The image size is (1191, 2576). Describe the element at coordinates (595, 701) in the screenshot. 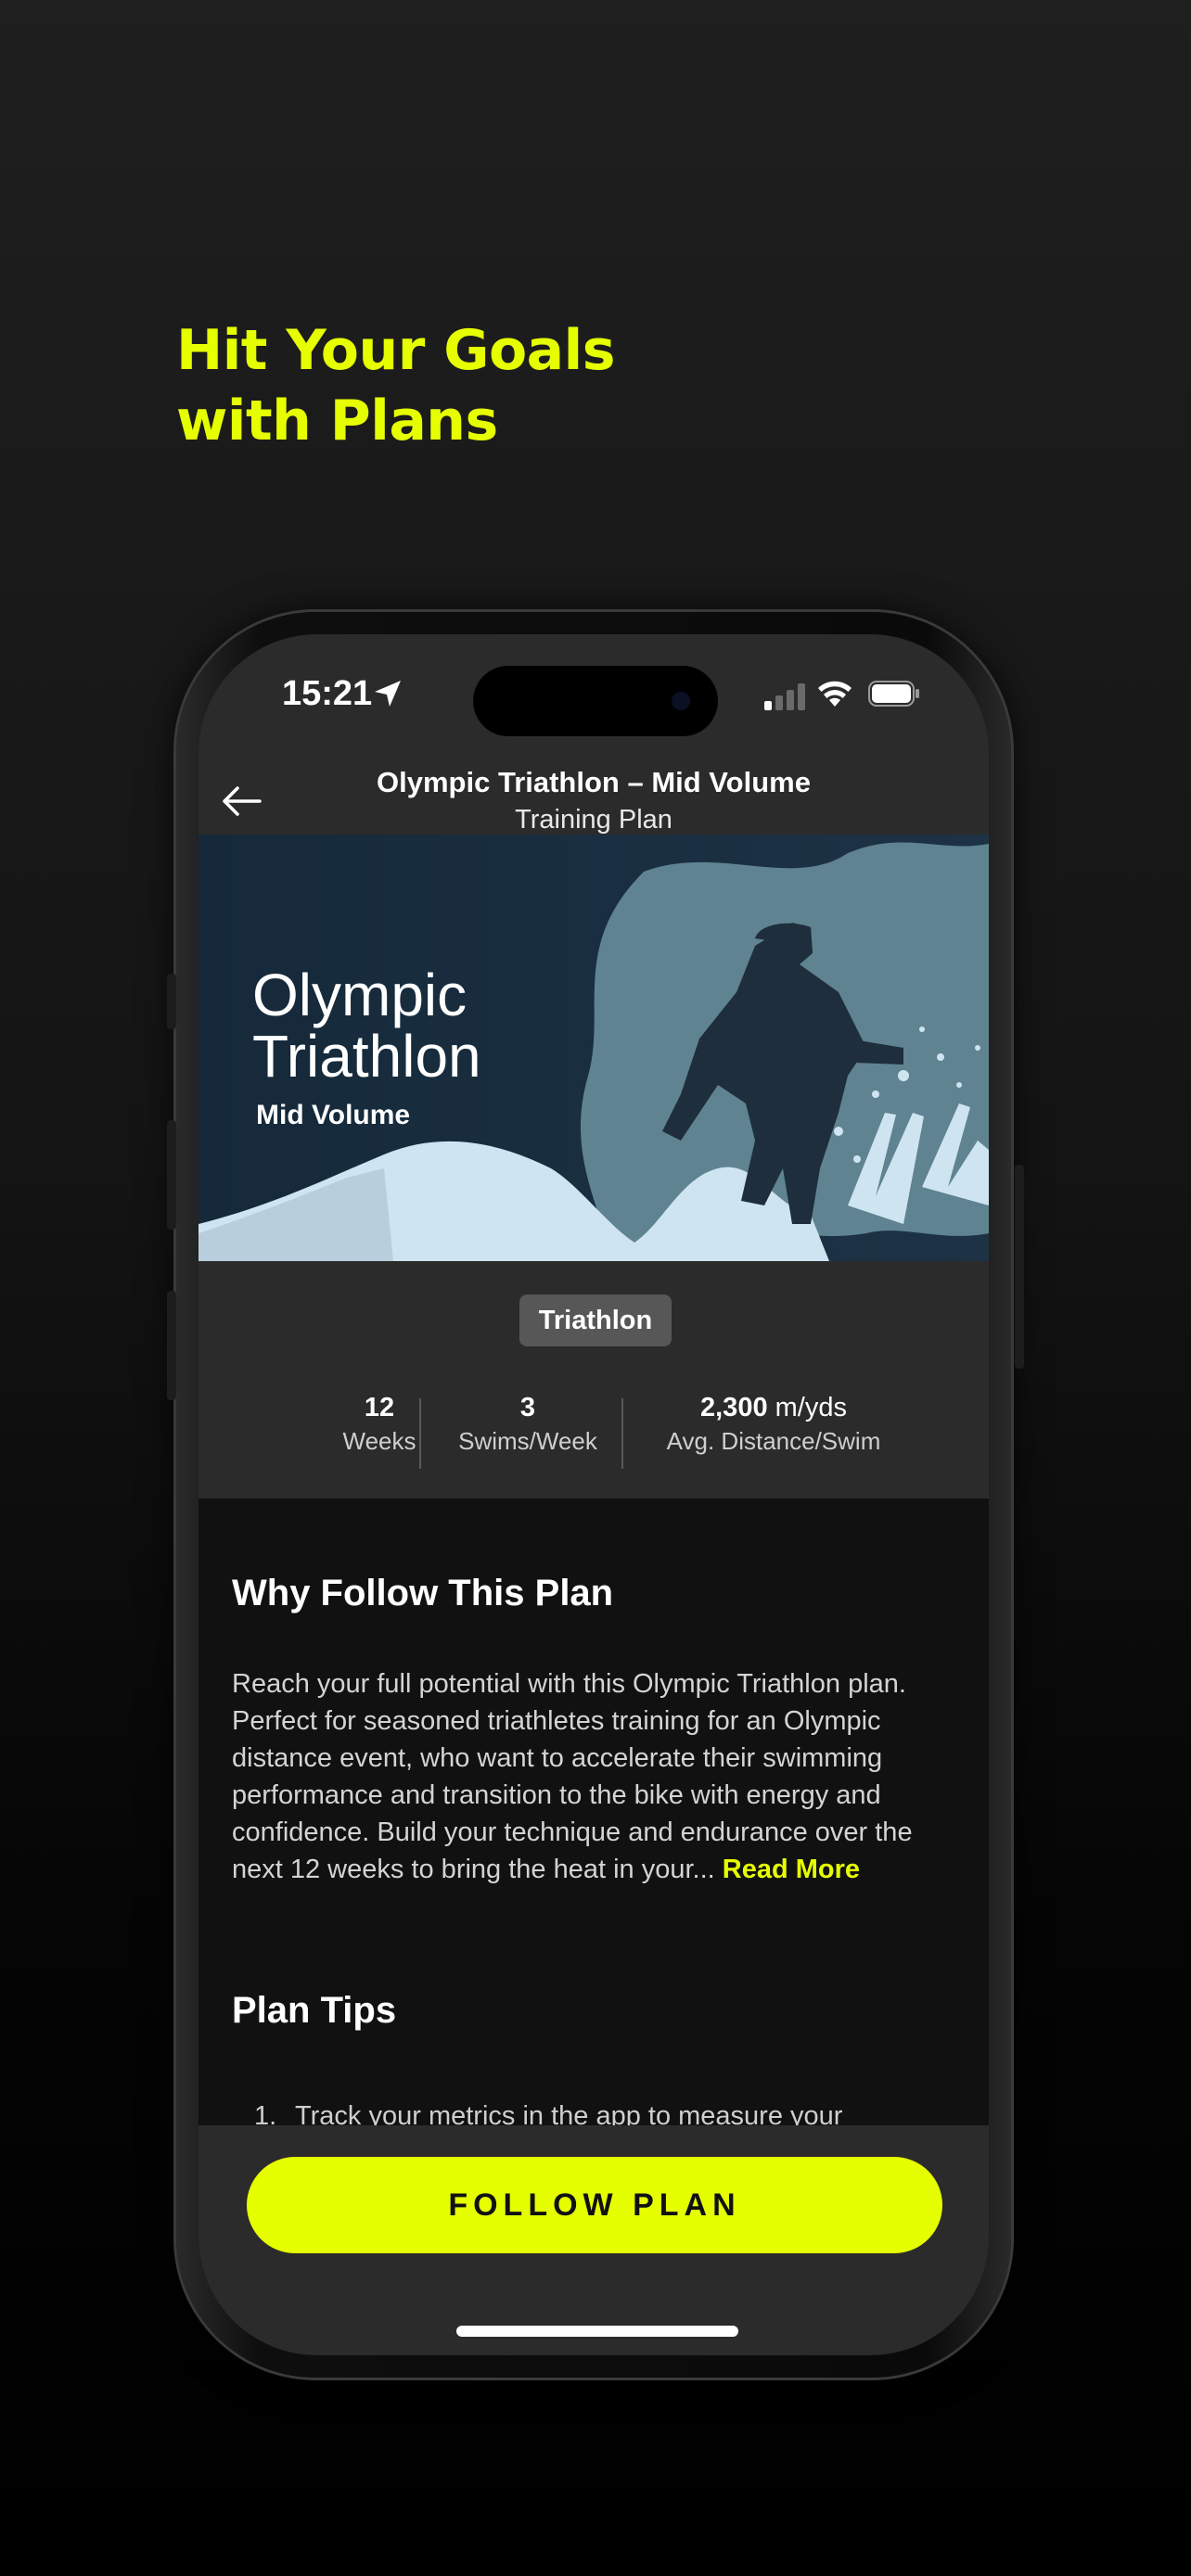

I see `dynamic-island` at that location.